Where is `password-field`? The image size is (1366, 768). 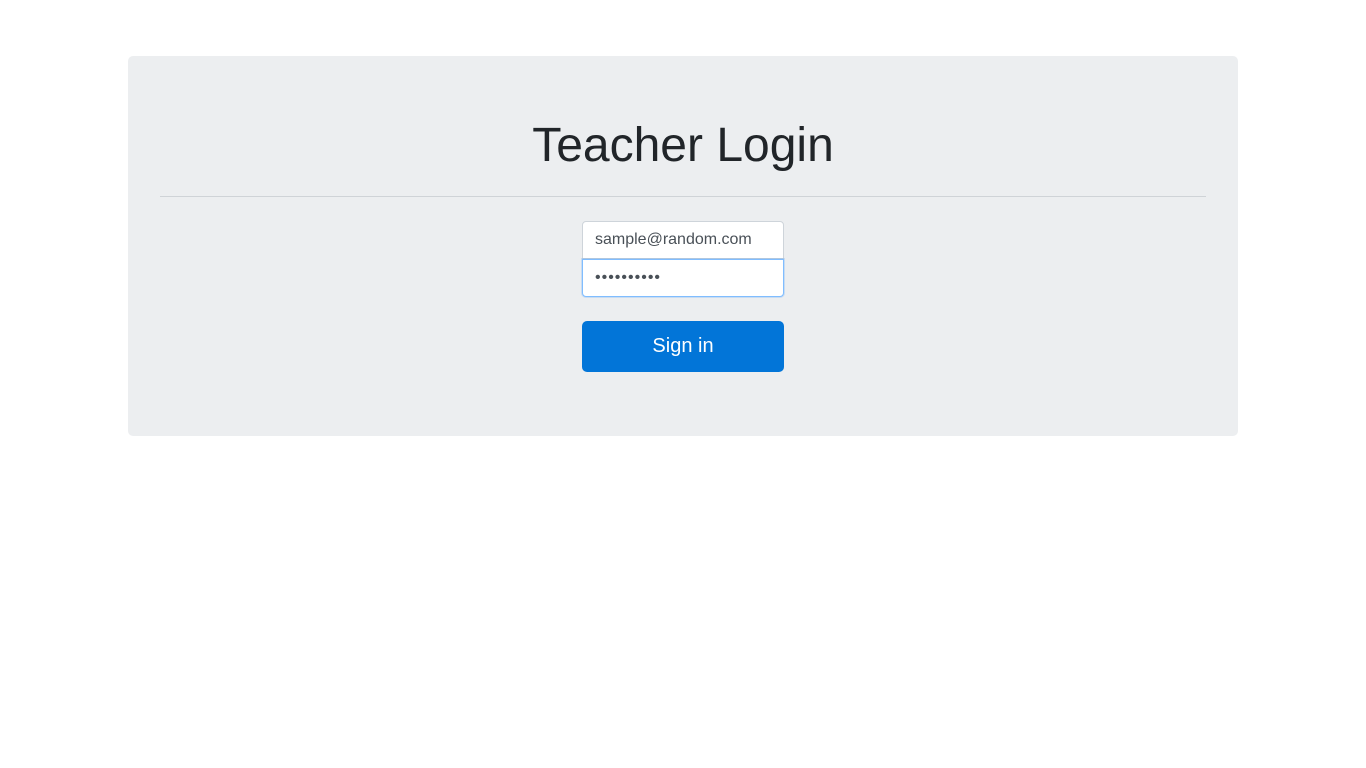 password-field is located at coordinates (683, 278).